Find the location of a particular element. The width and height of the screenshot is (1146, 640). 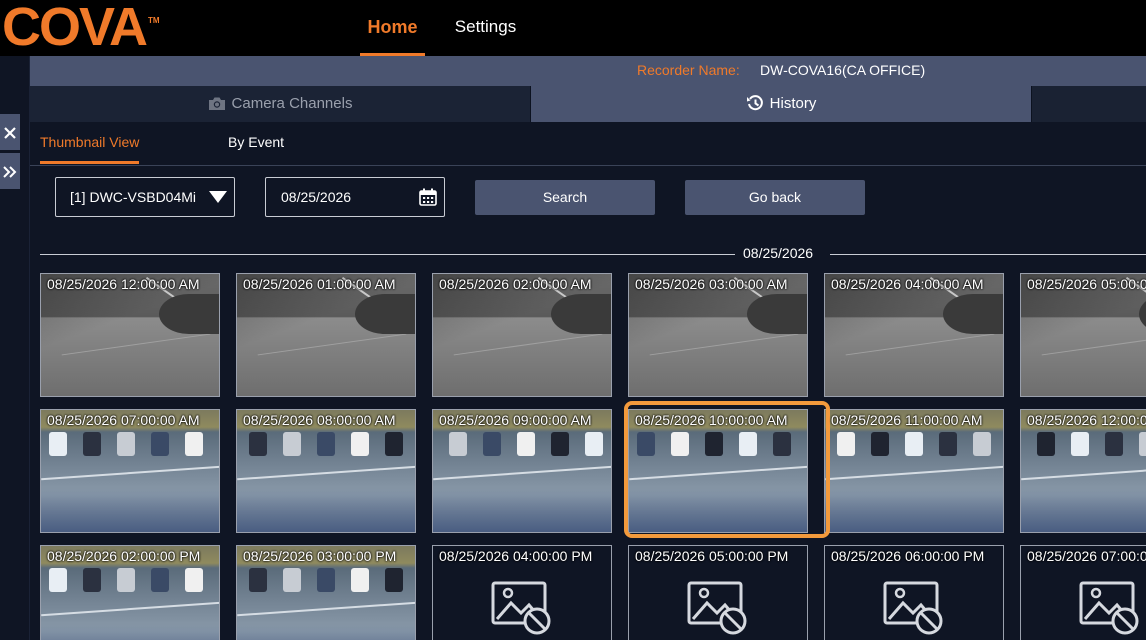

thumbnail-timestamp: 08/25/2026 12:00:00 AM is located at coordinates (123, 284).